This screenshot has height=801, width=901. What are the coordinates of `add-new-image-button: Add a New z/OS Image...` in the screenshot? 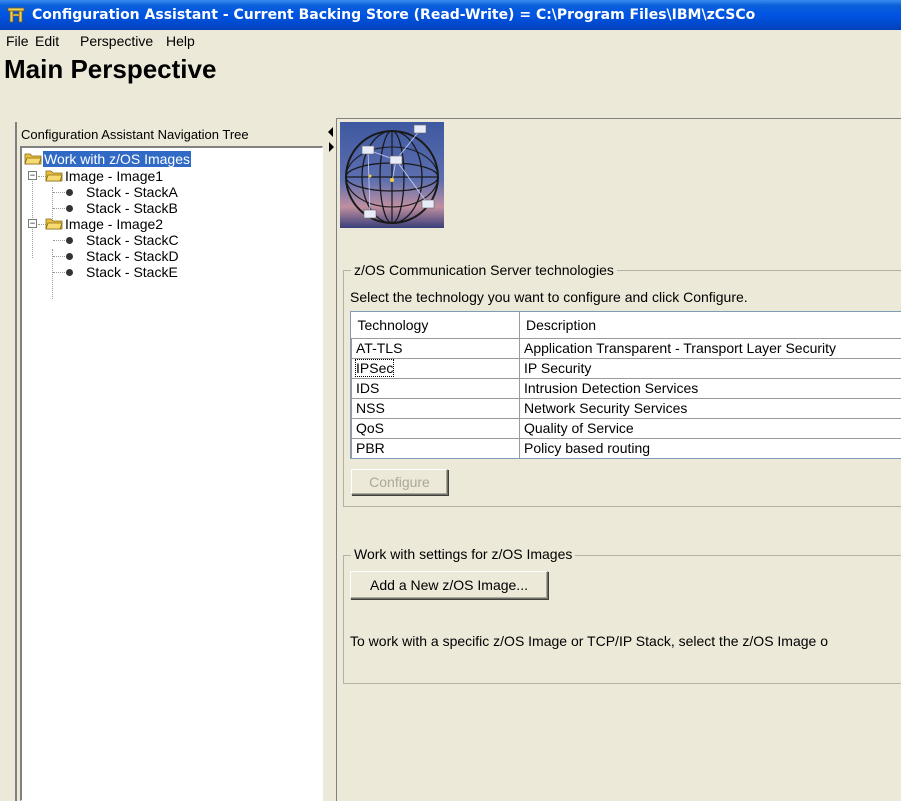 It's located at (449, 585).